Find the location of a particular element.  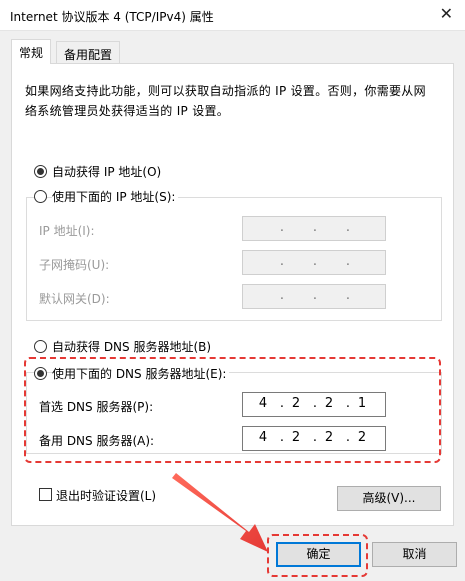

close-icon: ✕ is located at coordinates (446, 14).